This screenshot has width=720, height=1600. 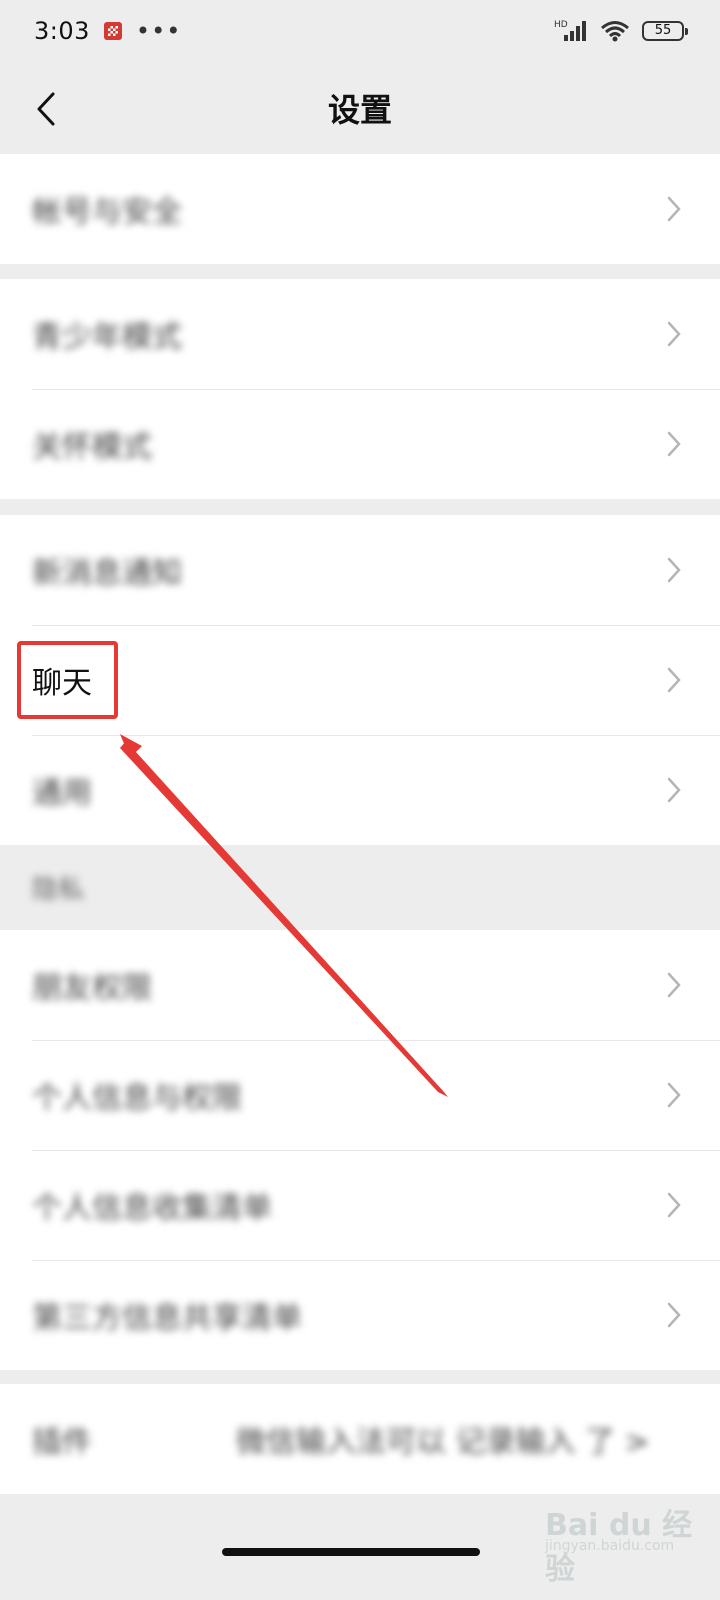 I want to click on row-label: 通用, so click(x=62, y=793).